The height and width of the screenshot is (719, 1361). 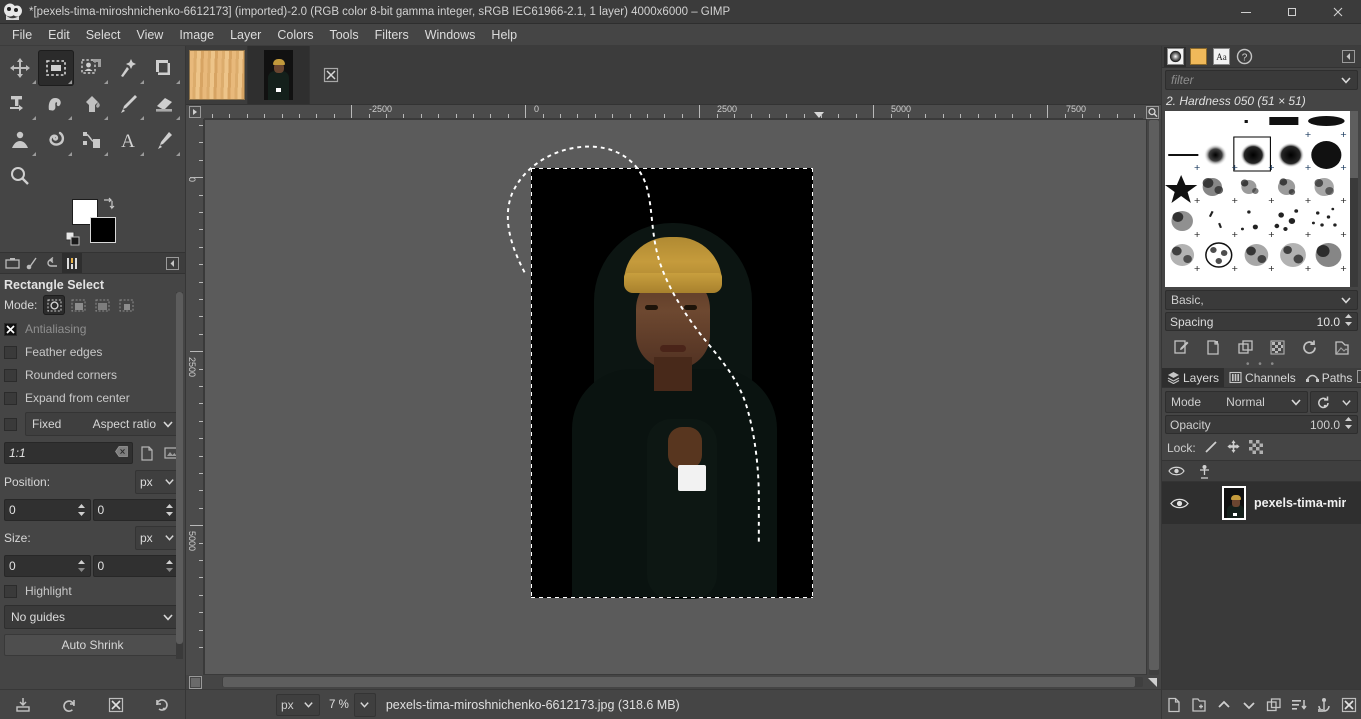 I want to click on guides-combo: No guides, so click(x=92, y=617).